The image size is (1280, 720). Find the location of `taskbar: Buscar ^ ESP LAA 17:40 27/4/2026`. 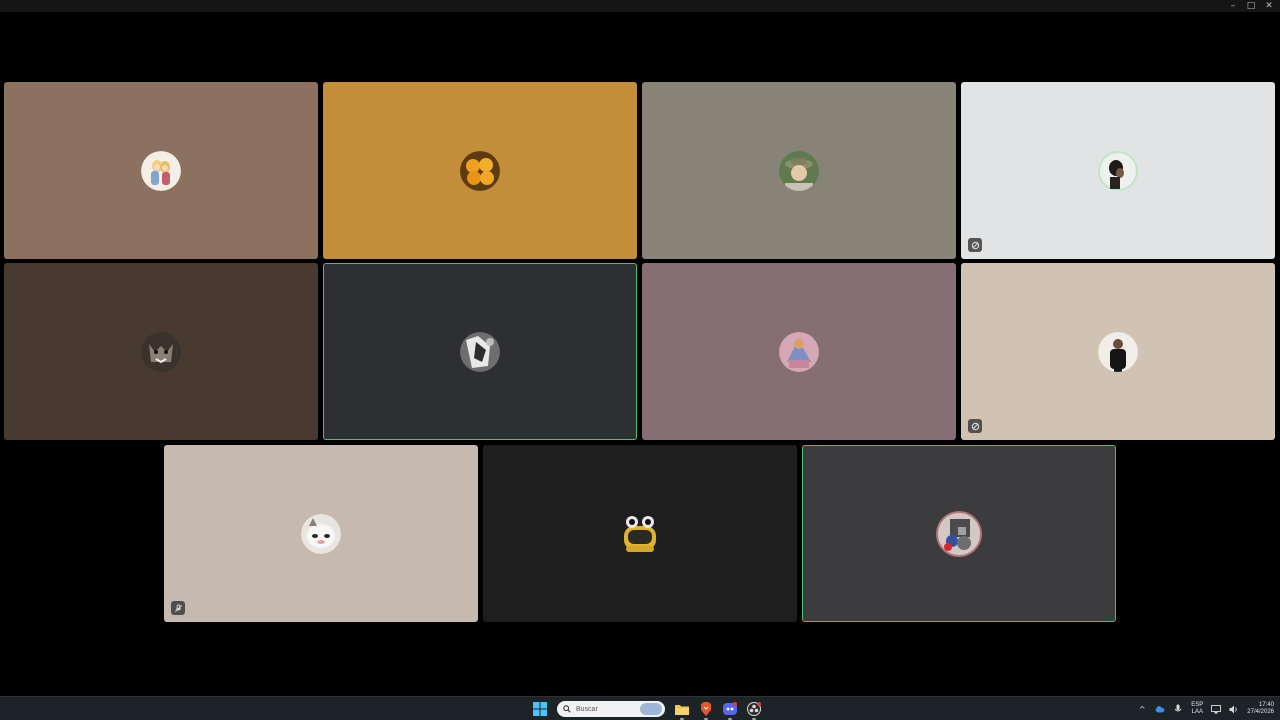

taskbar: Buscar ^ ESP LAA 17:40 27/4/2026 is located at coordinates (640, 708).